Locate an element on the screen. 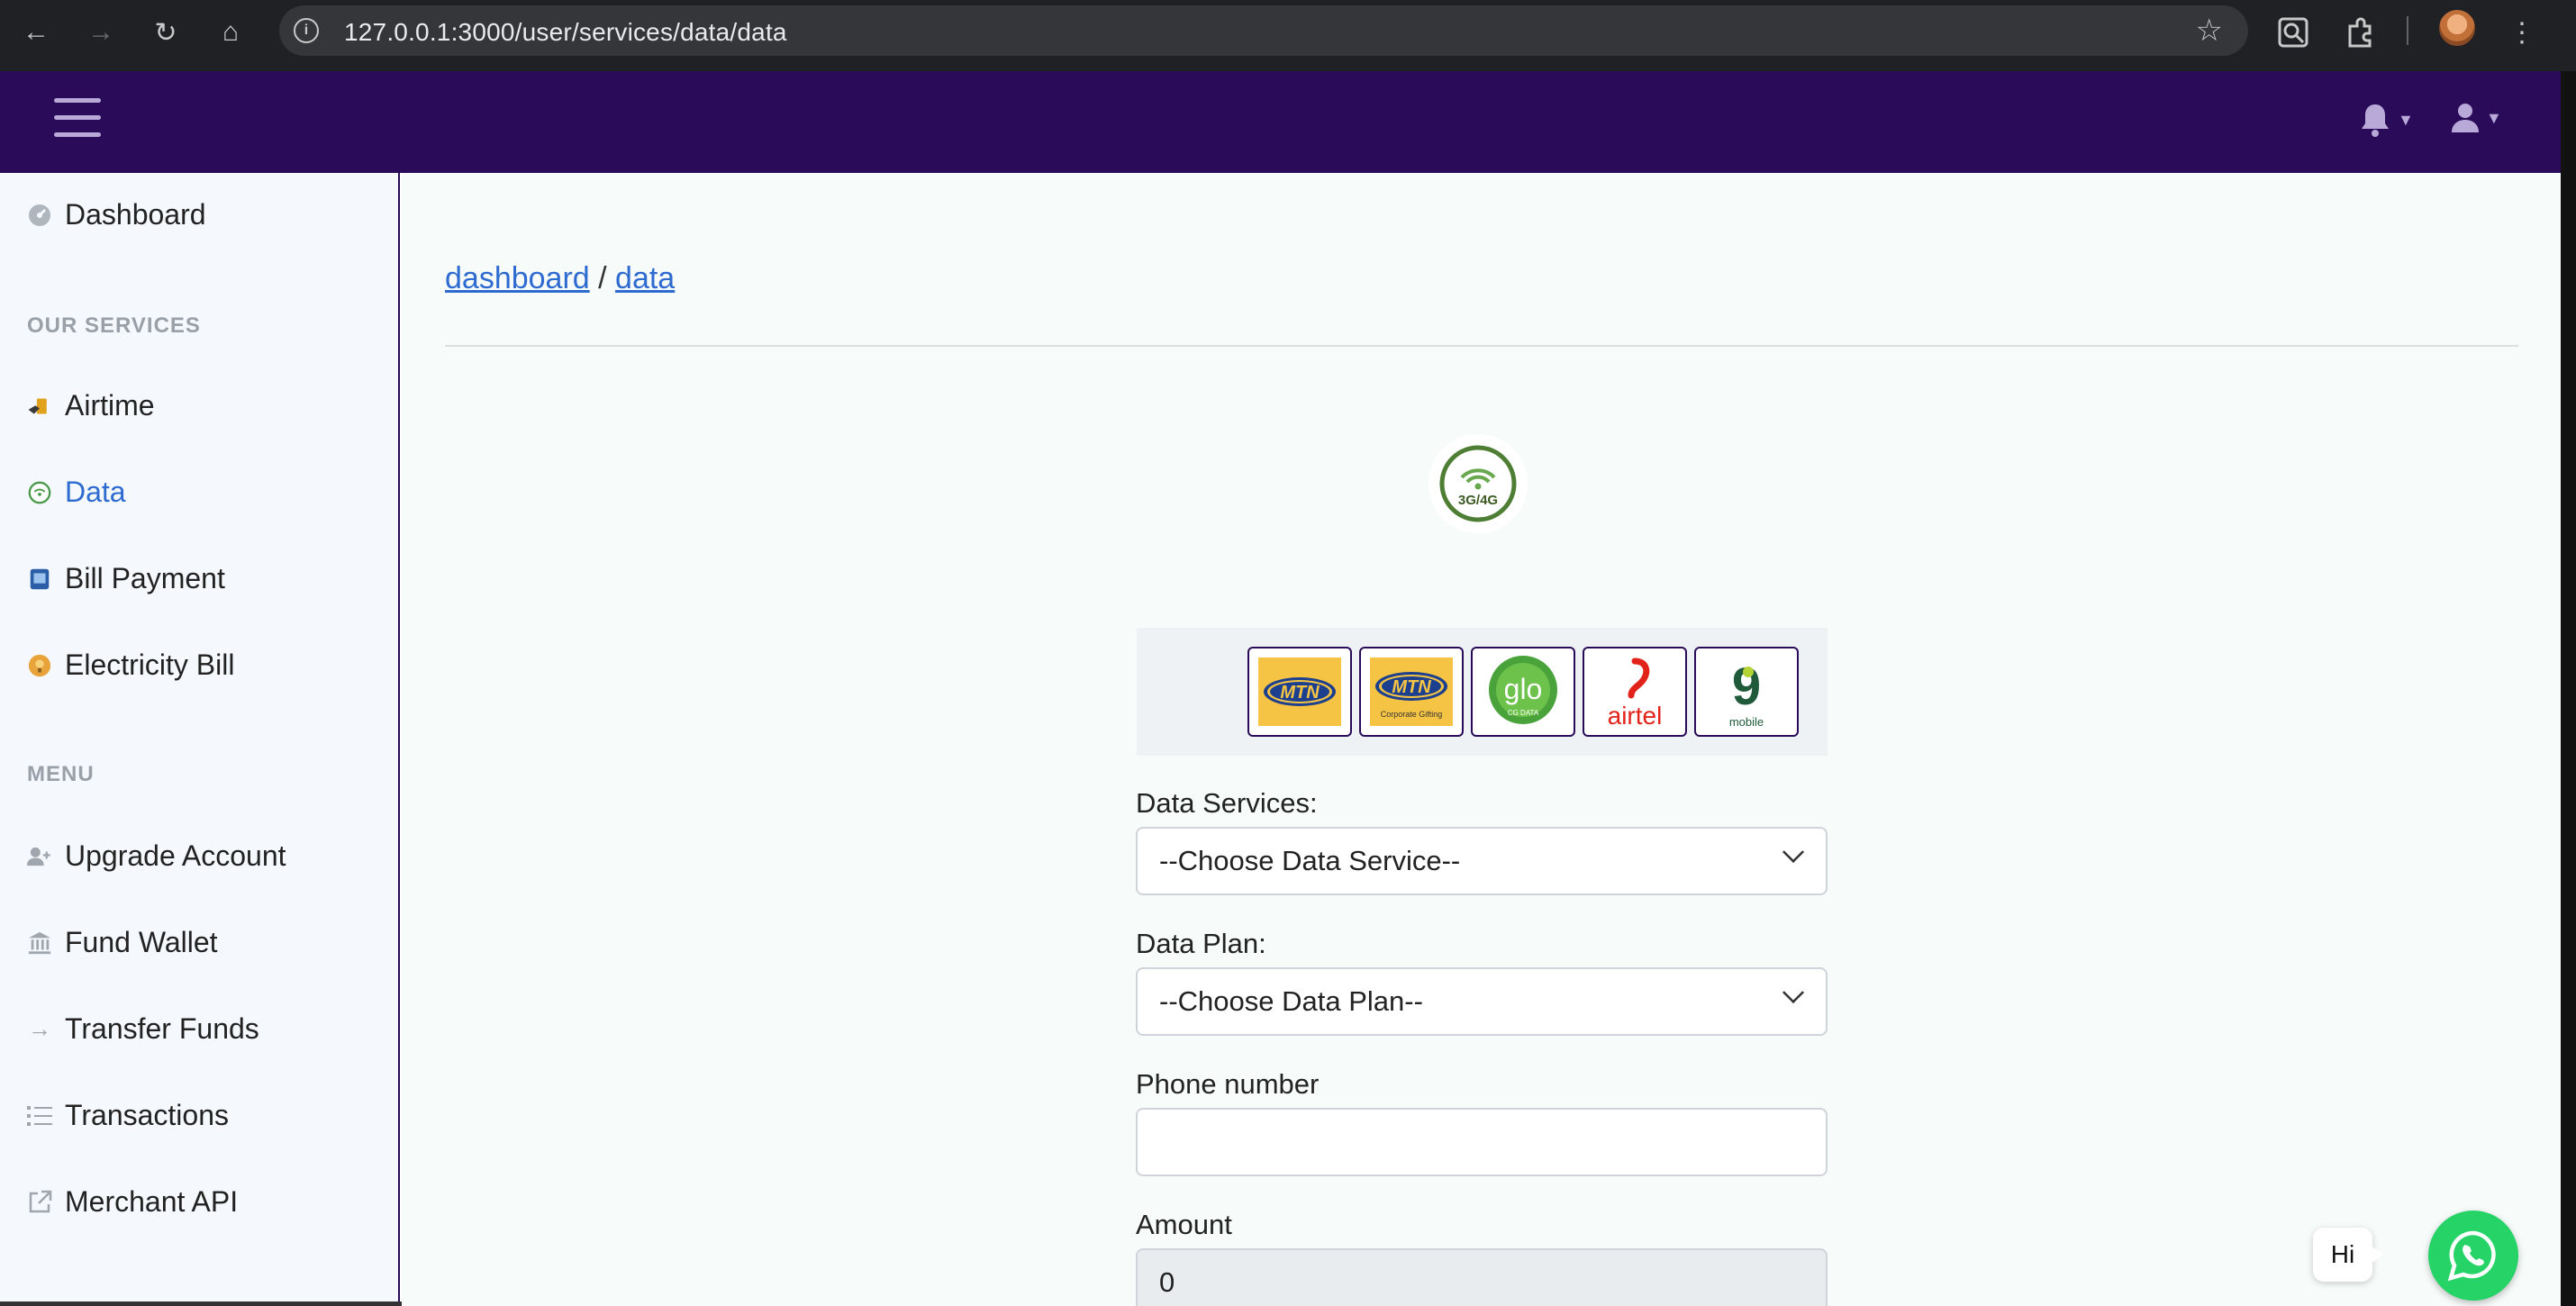 The height and width of the screenshot is (1306, 2576). network-option-mtn: MTN is located at coordinates (1299, 692).